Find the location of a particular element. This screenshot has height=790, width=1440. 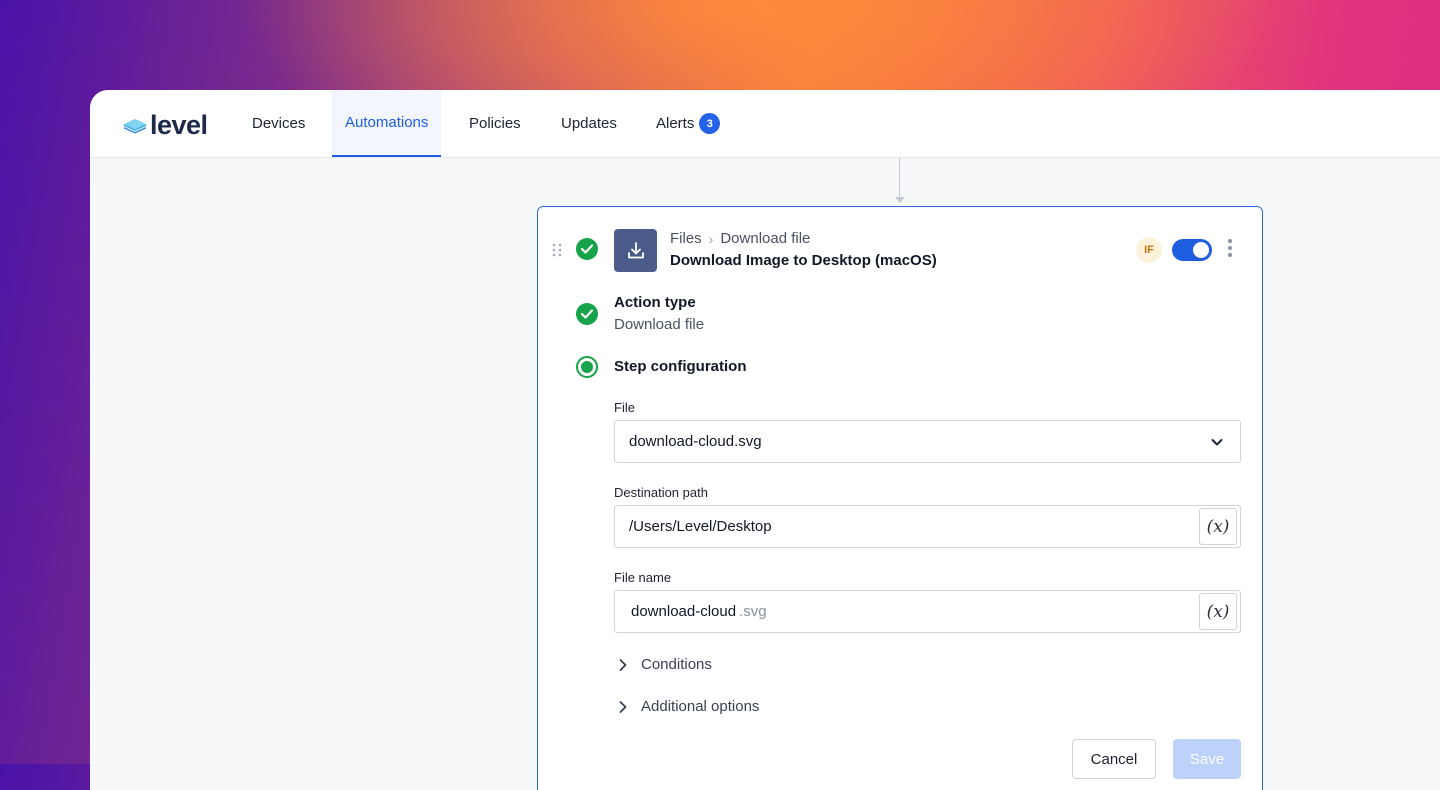

more-options-icon is located at coordinates (1230, 248).